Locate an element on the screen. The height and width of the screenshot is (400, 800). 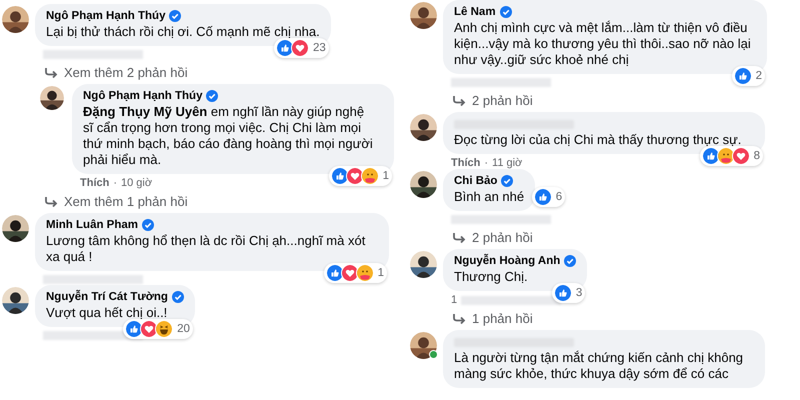
comment-text: Bình an nhé is located at coordinates (489, 197).